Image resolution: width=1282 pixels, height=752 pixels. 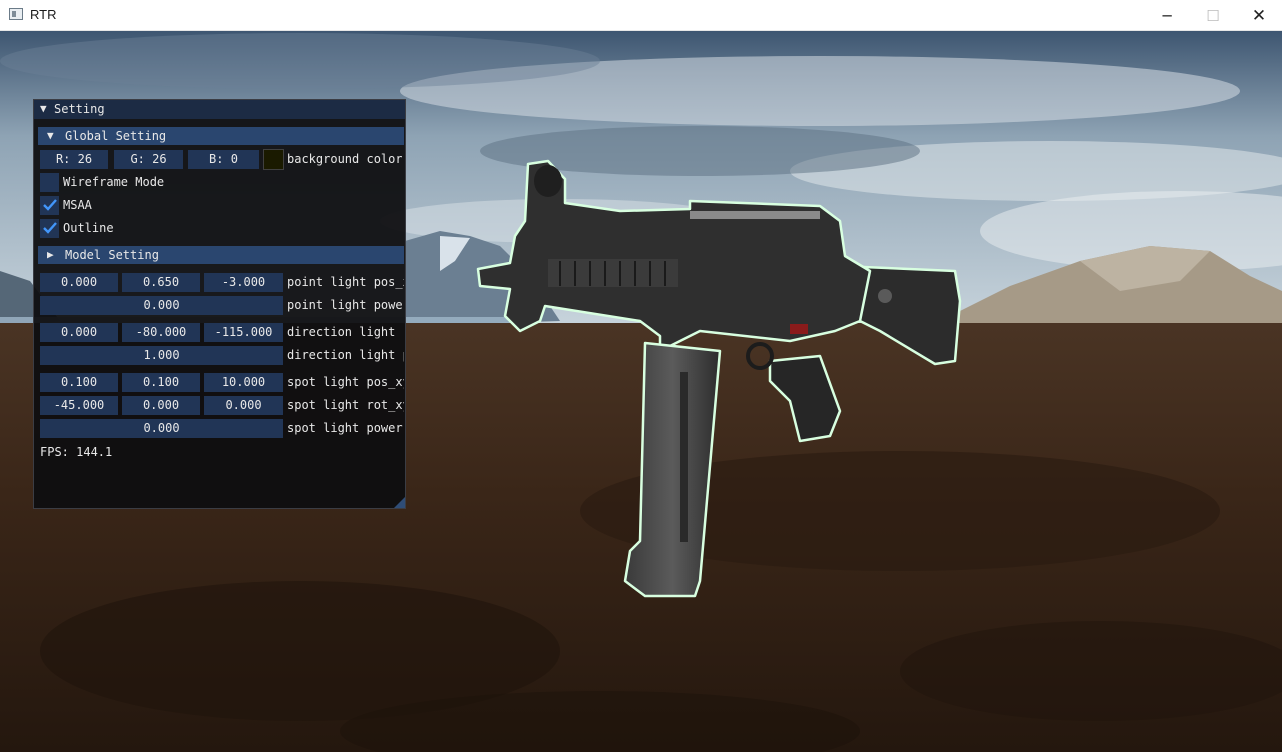 I want to click on maximize-button: ☐, so click(x=1213, y=15).